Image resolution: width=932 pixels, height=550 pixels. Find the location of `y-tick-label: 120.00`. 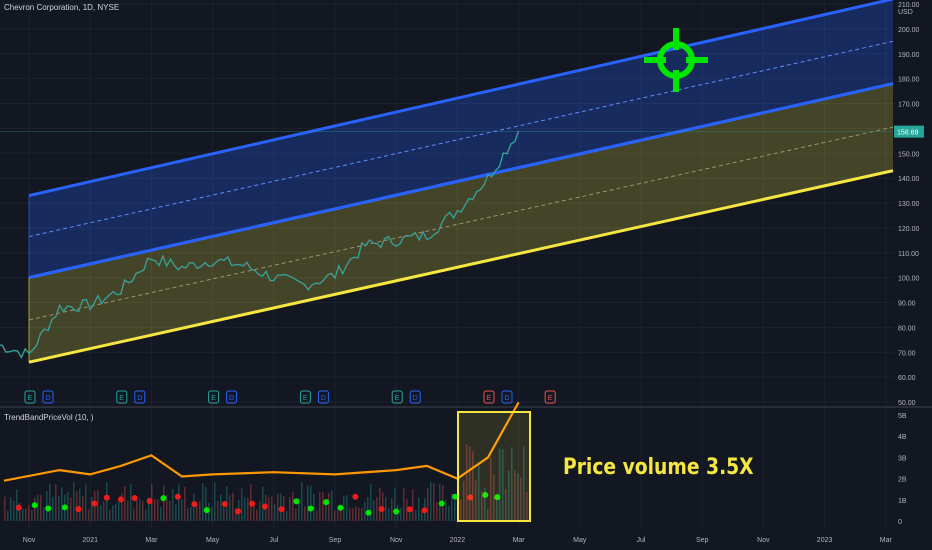

y-tick-label: 120.00 is located at coordinates (909, 229).